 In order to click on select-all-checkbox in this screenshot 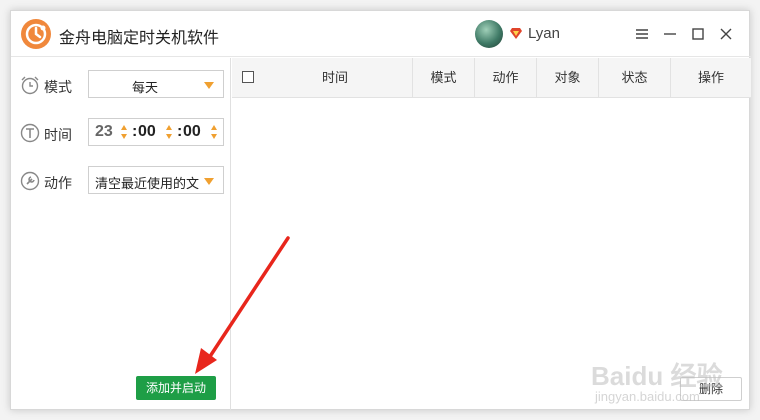, I will do `click(248, 77)`.